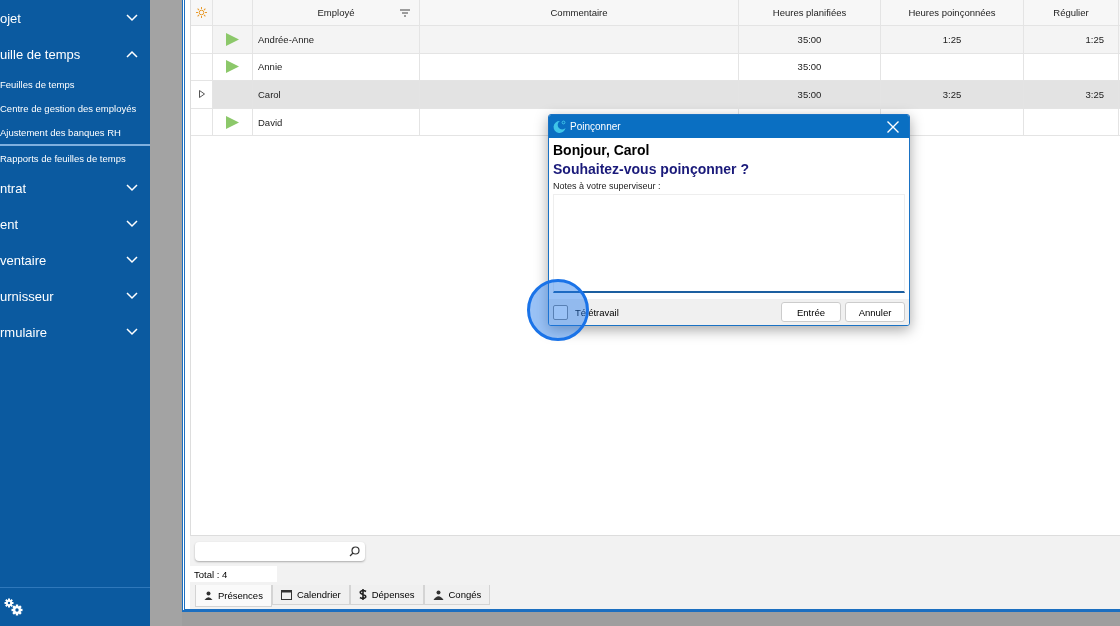 This screenshot has width=1120, height=626. Describe the element at coordinates (286, 39) in the screenshot. I see `table-cell: Andrée-Anne` at that location.